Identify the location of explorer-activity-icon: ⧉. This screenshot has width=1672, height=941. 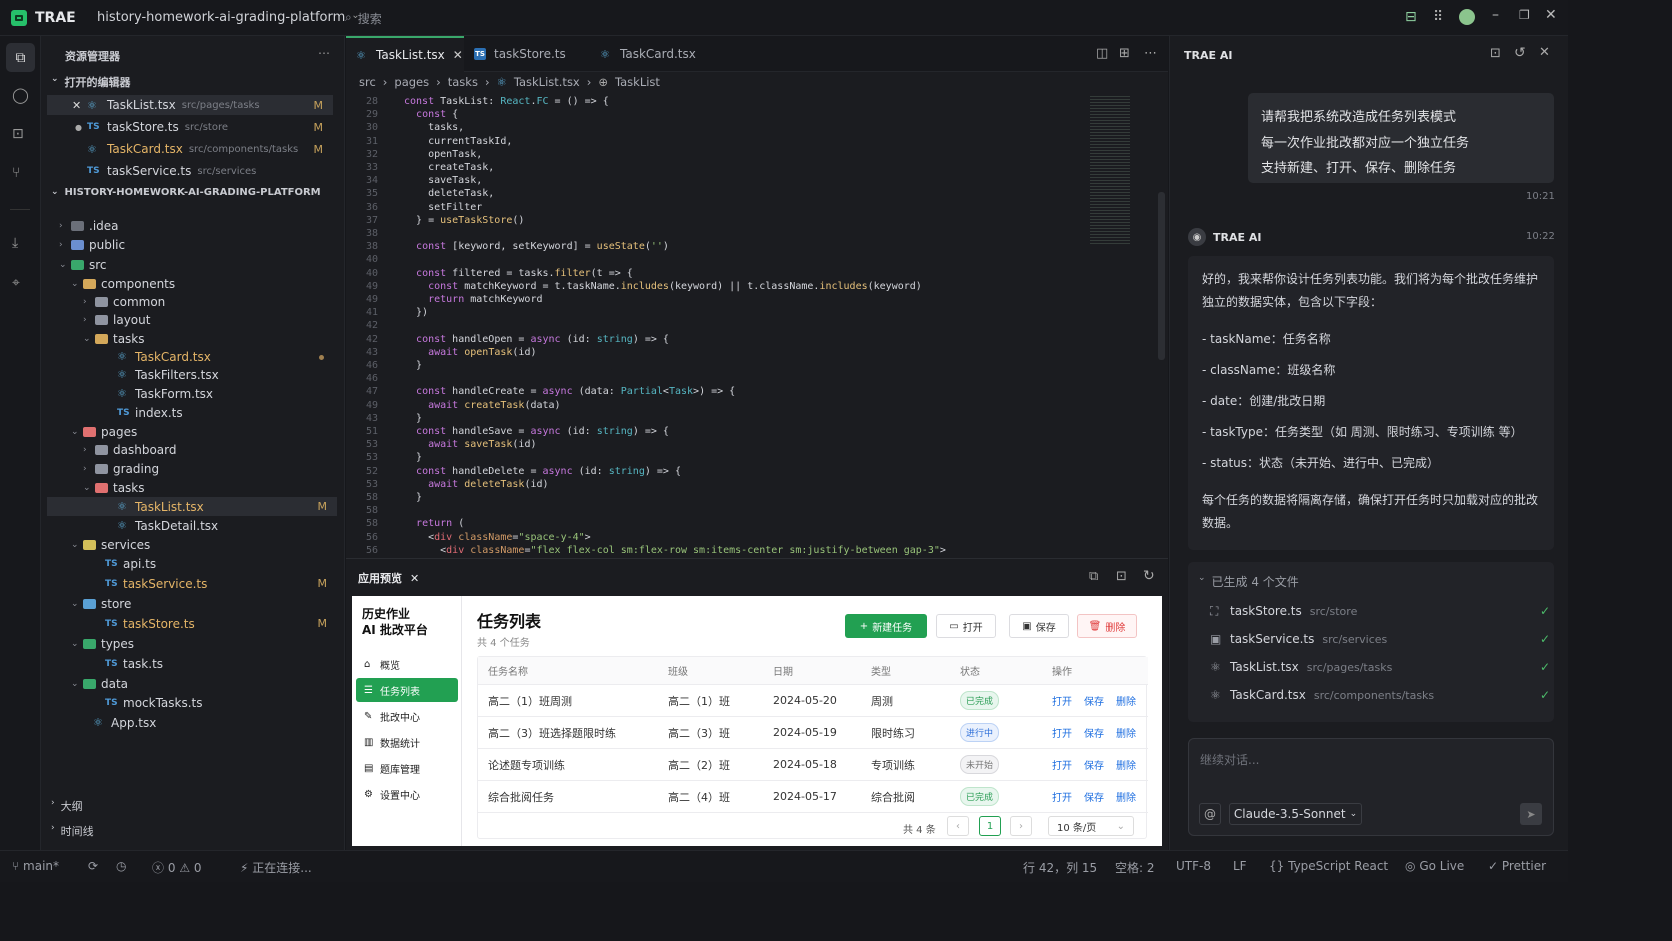
(20, 57).